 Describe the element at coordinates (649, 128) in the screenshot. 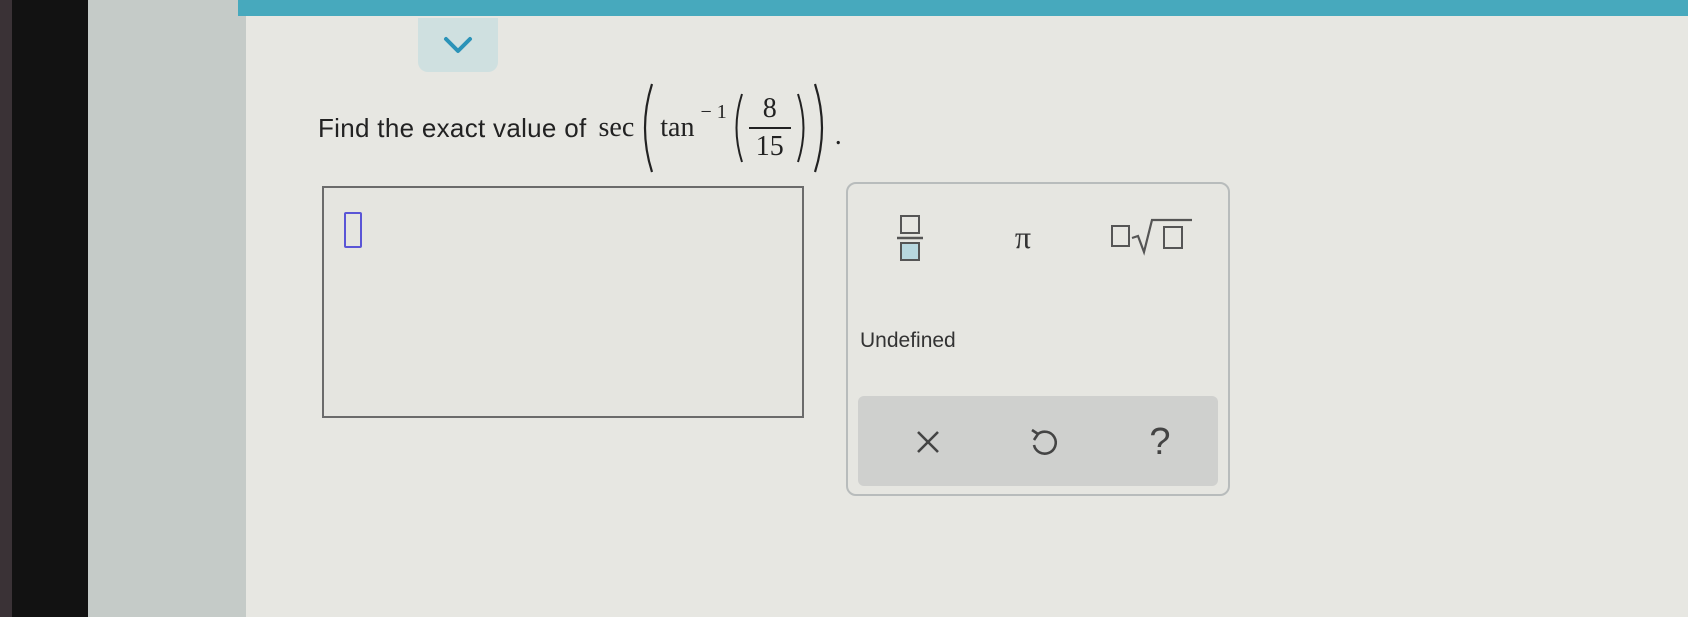

I see `left-paren-outer` at that location.